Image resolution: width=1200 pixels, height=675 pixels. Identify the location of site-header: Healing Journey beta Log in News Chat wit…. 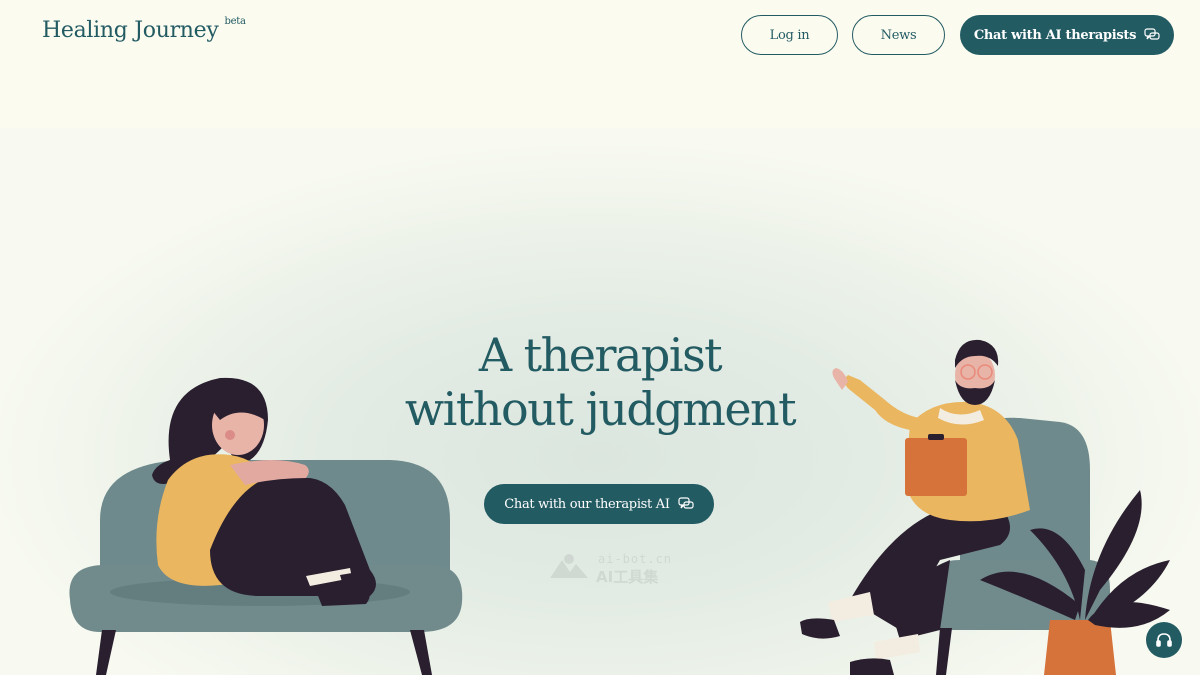
(600, 35).